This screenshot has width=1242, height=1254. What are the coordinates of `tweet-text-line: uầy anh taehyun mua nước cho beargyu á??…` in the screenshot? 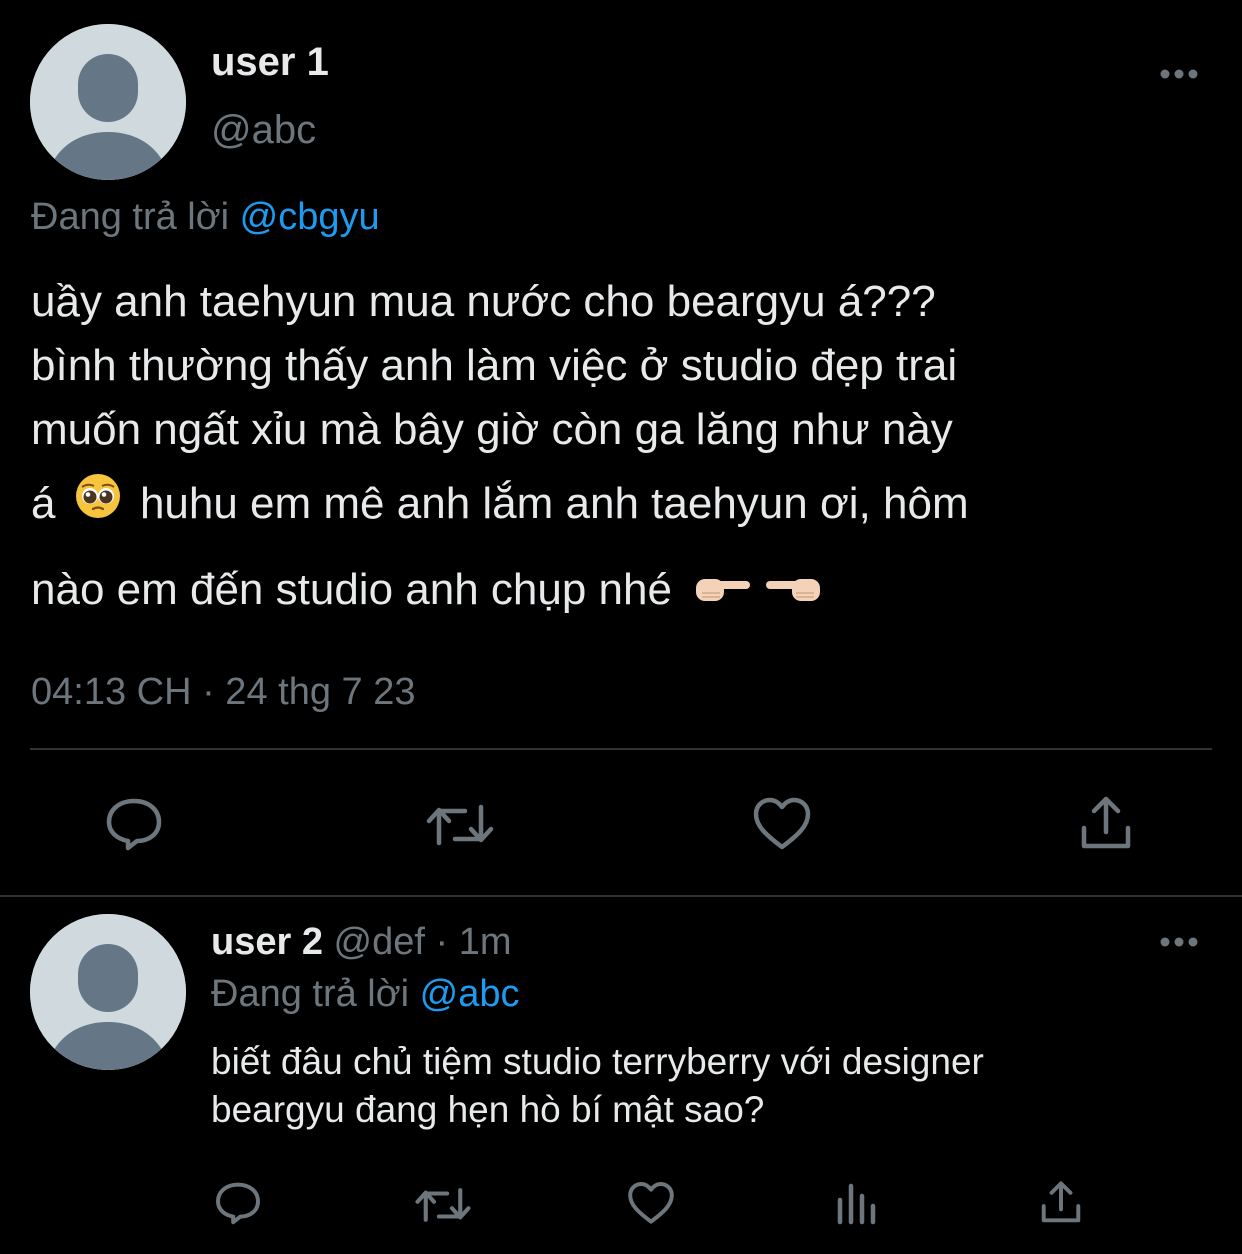 It's located at (483, 301).